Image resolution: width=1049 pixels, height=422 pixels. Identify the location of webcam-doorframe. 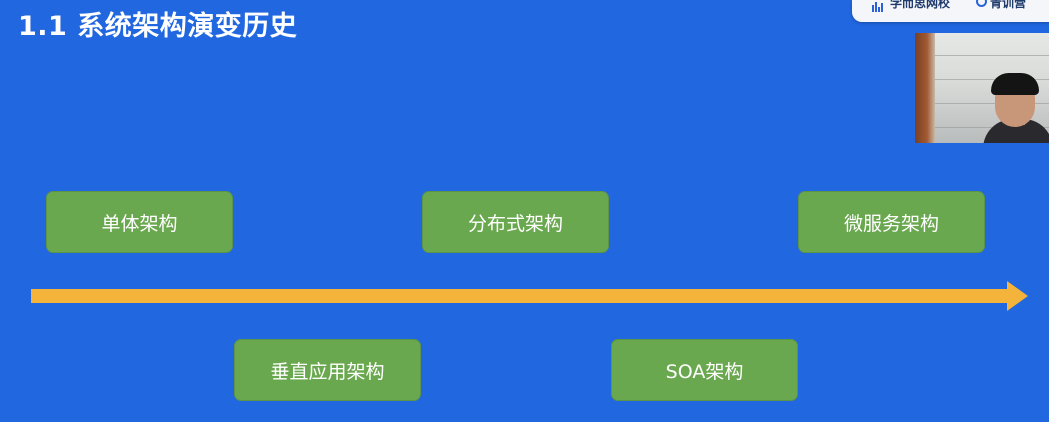
(925, 88).